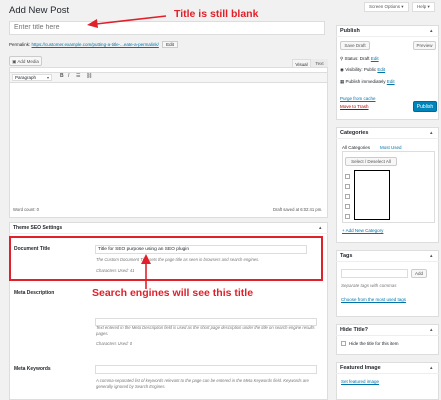  What do you see at coordinates (39, 10) in the screenshot?
I see `page-title: Add New Post` at bounding box center [39, 10].